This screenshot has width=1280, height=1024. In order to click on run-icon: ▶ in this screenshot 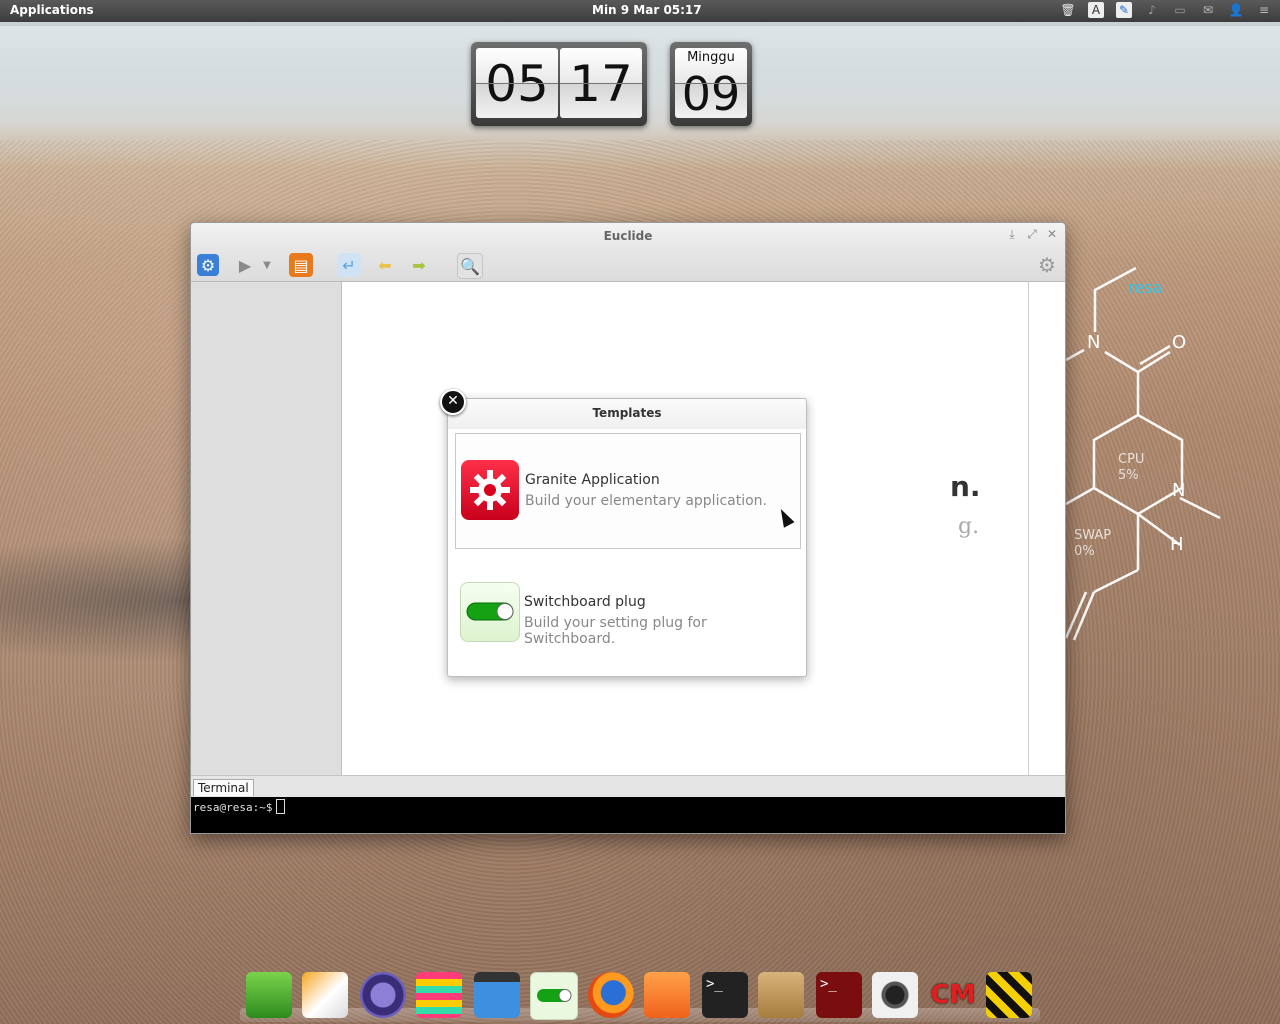, I will do `click(245, 265)`.